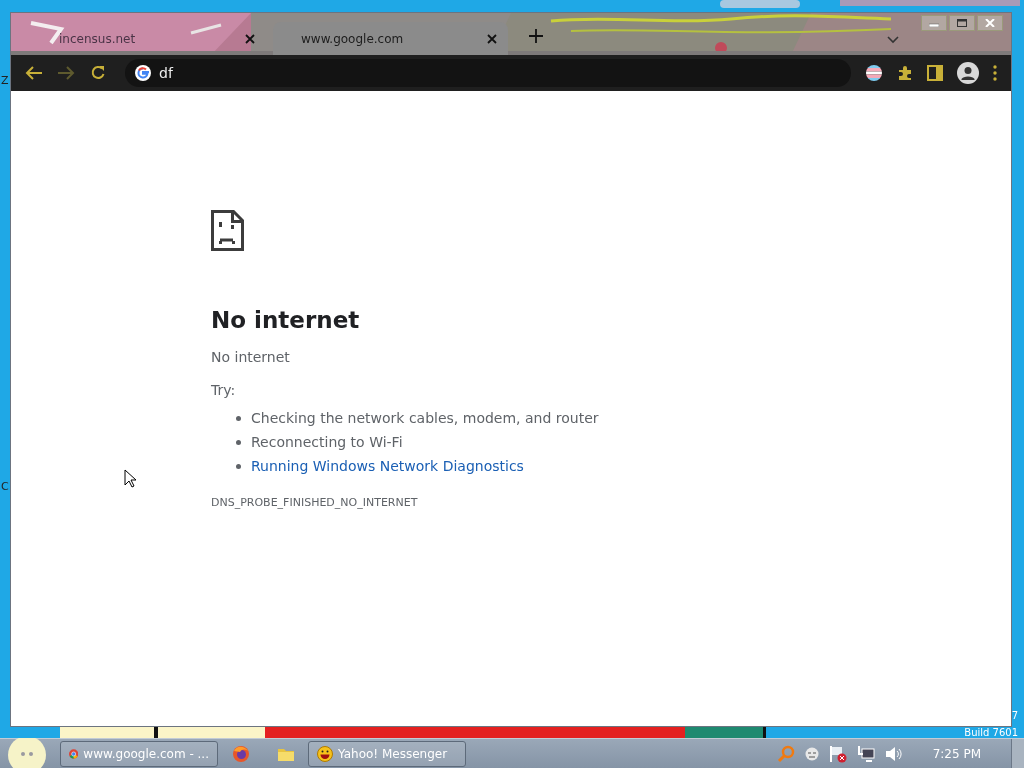 The width and height of the screenshot is (1024, 768). What do you see at coordinates (390, 38) in the screenshot?
I see `browser-tab: www.google.com` at bounding box center [390, 38].